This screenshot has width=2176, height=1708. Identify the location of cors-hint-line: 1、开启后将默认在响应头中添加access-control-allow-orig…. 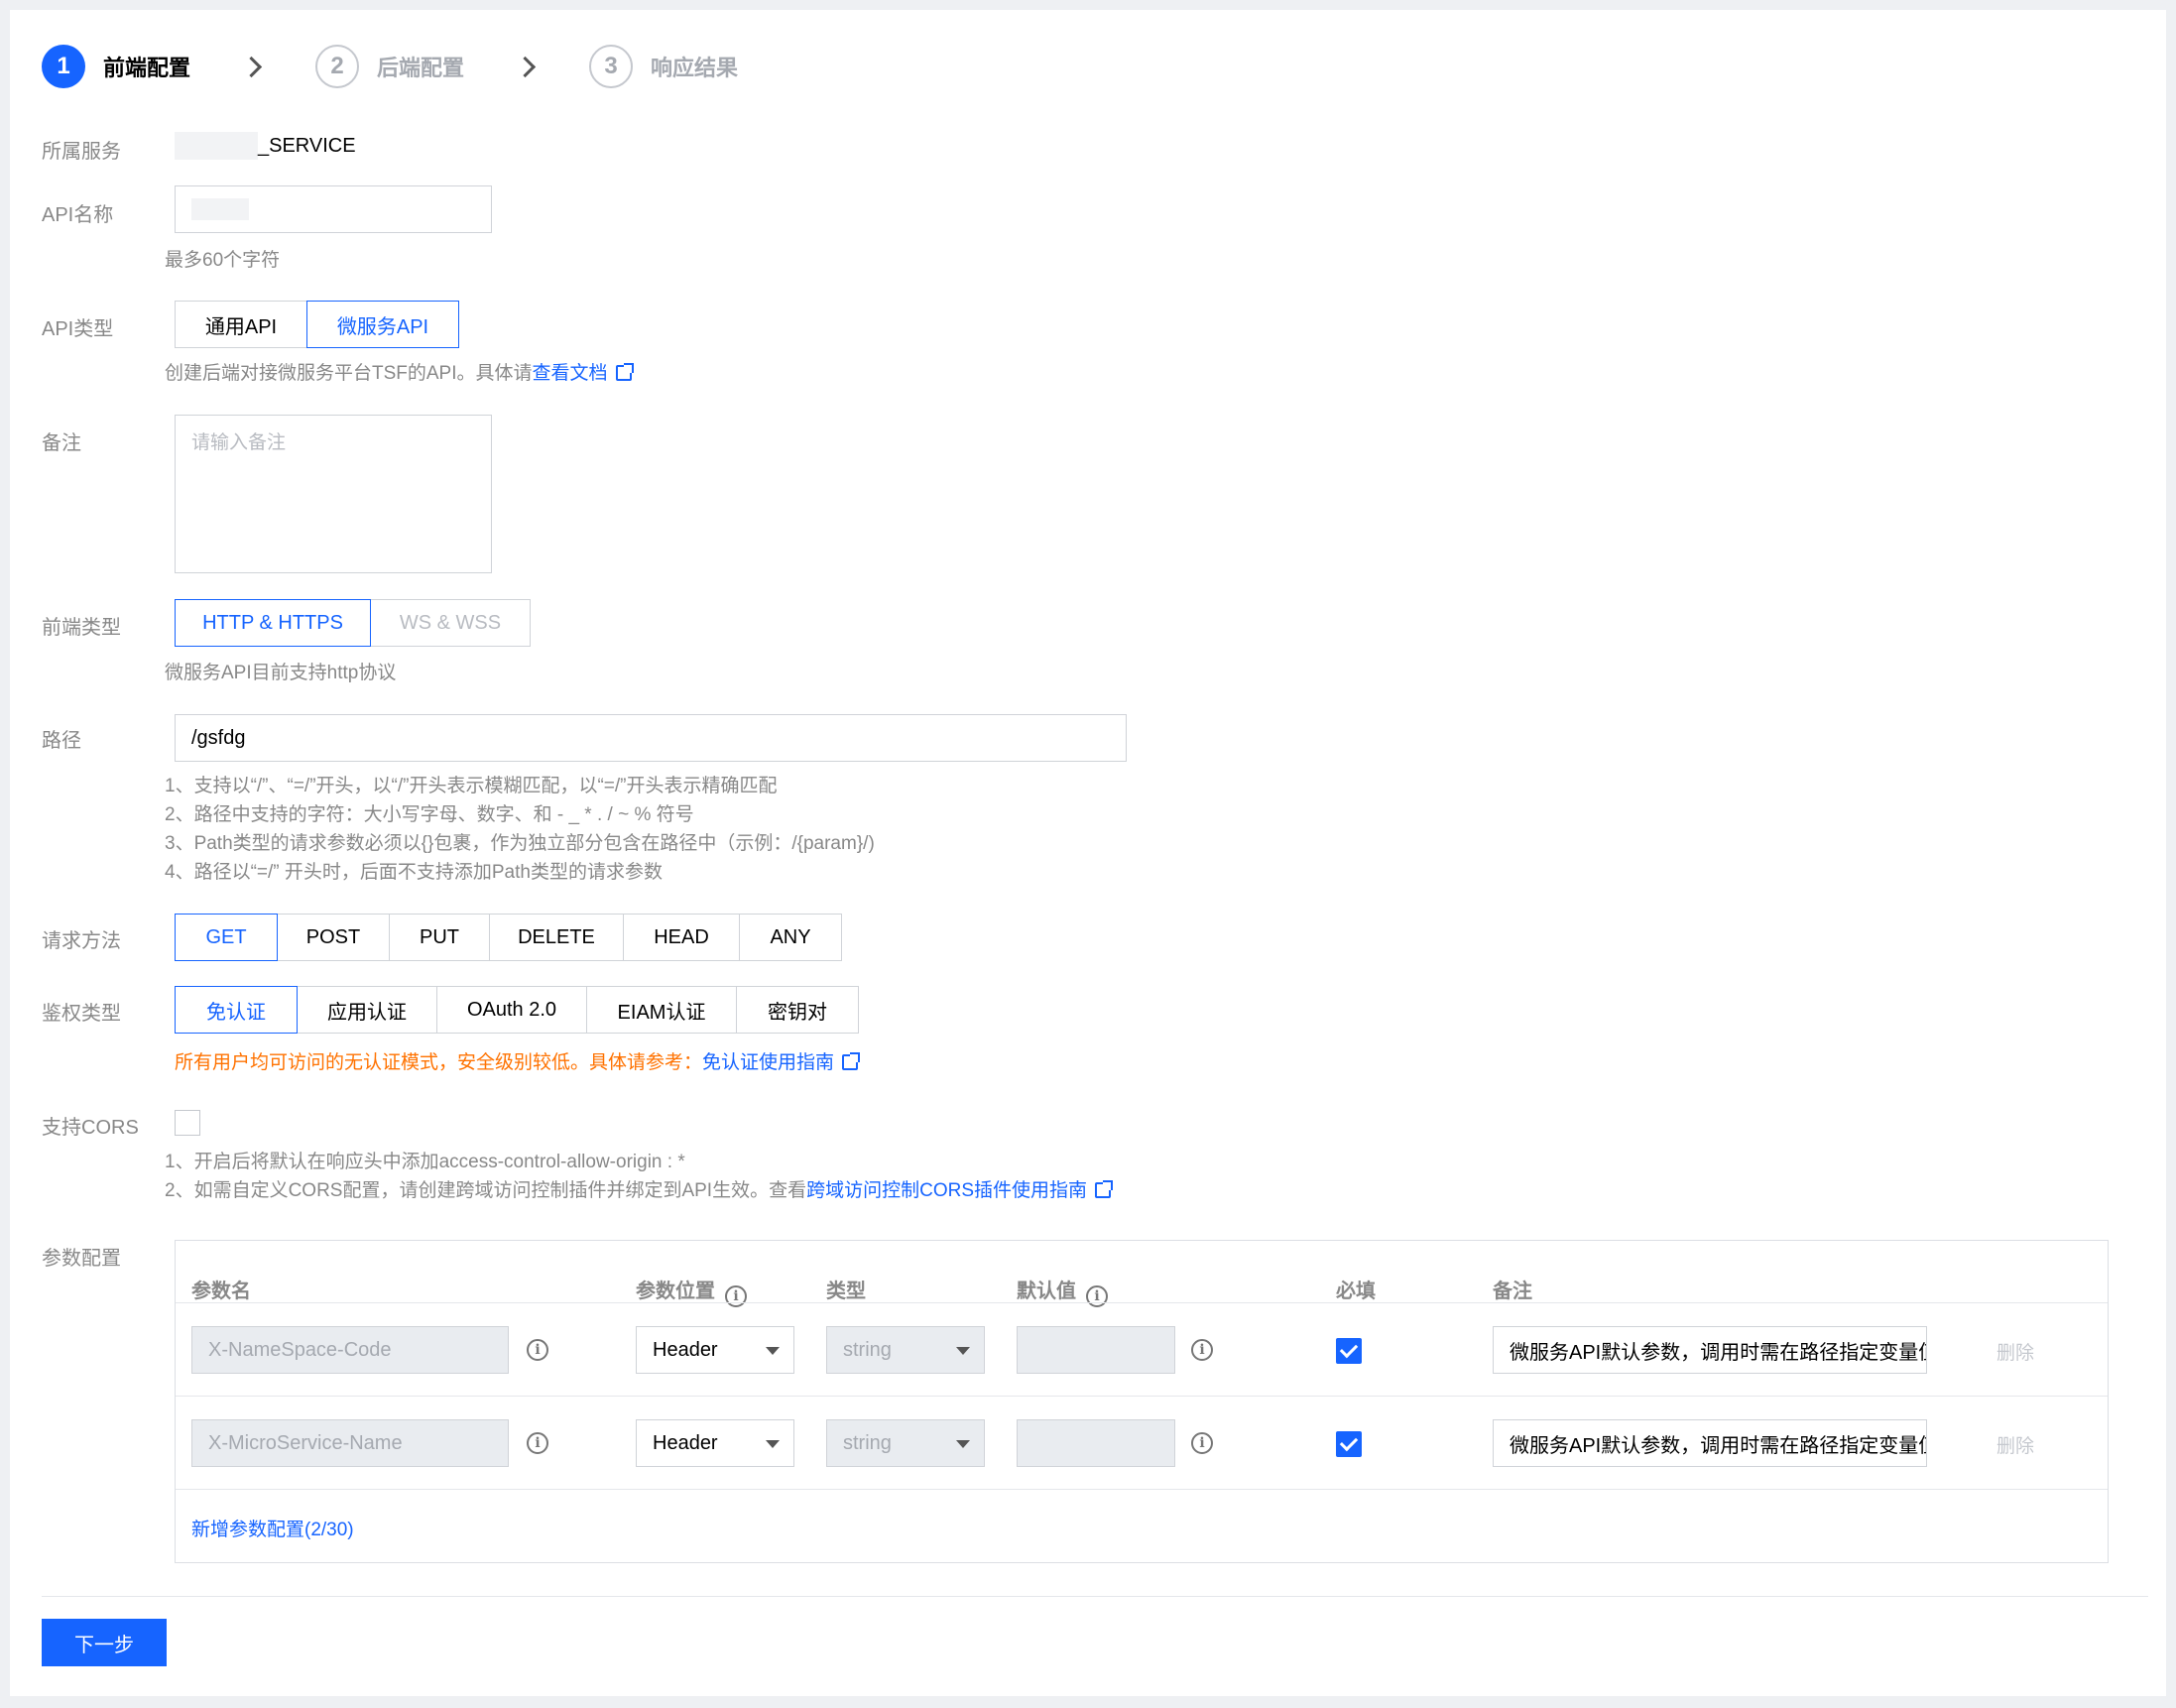
(425, 1162).